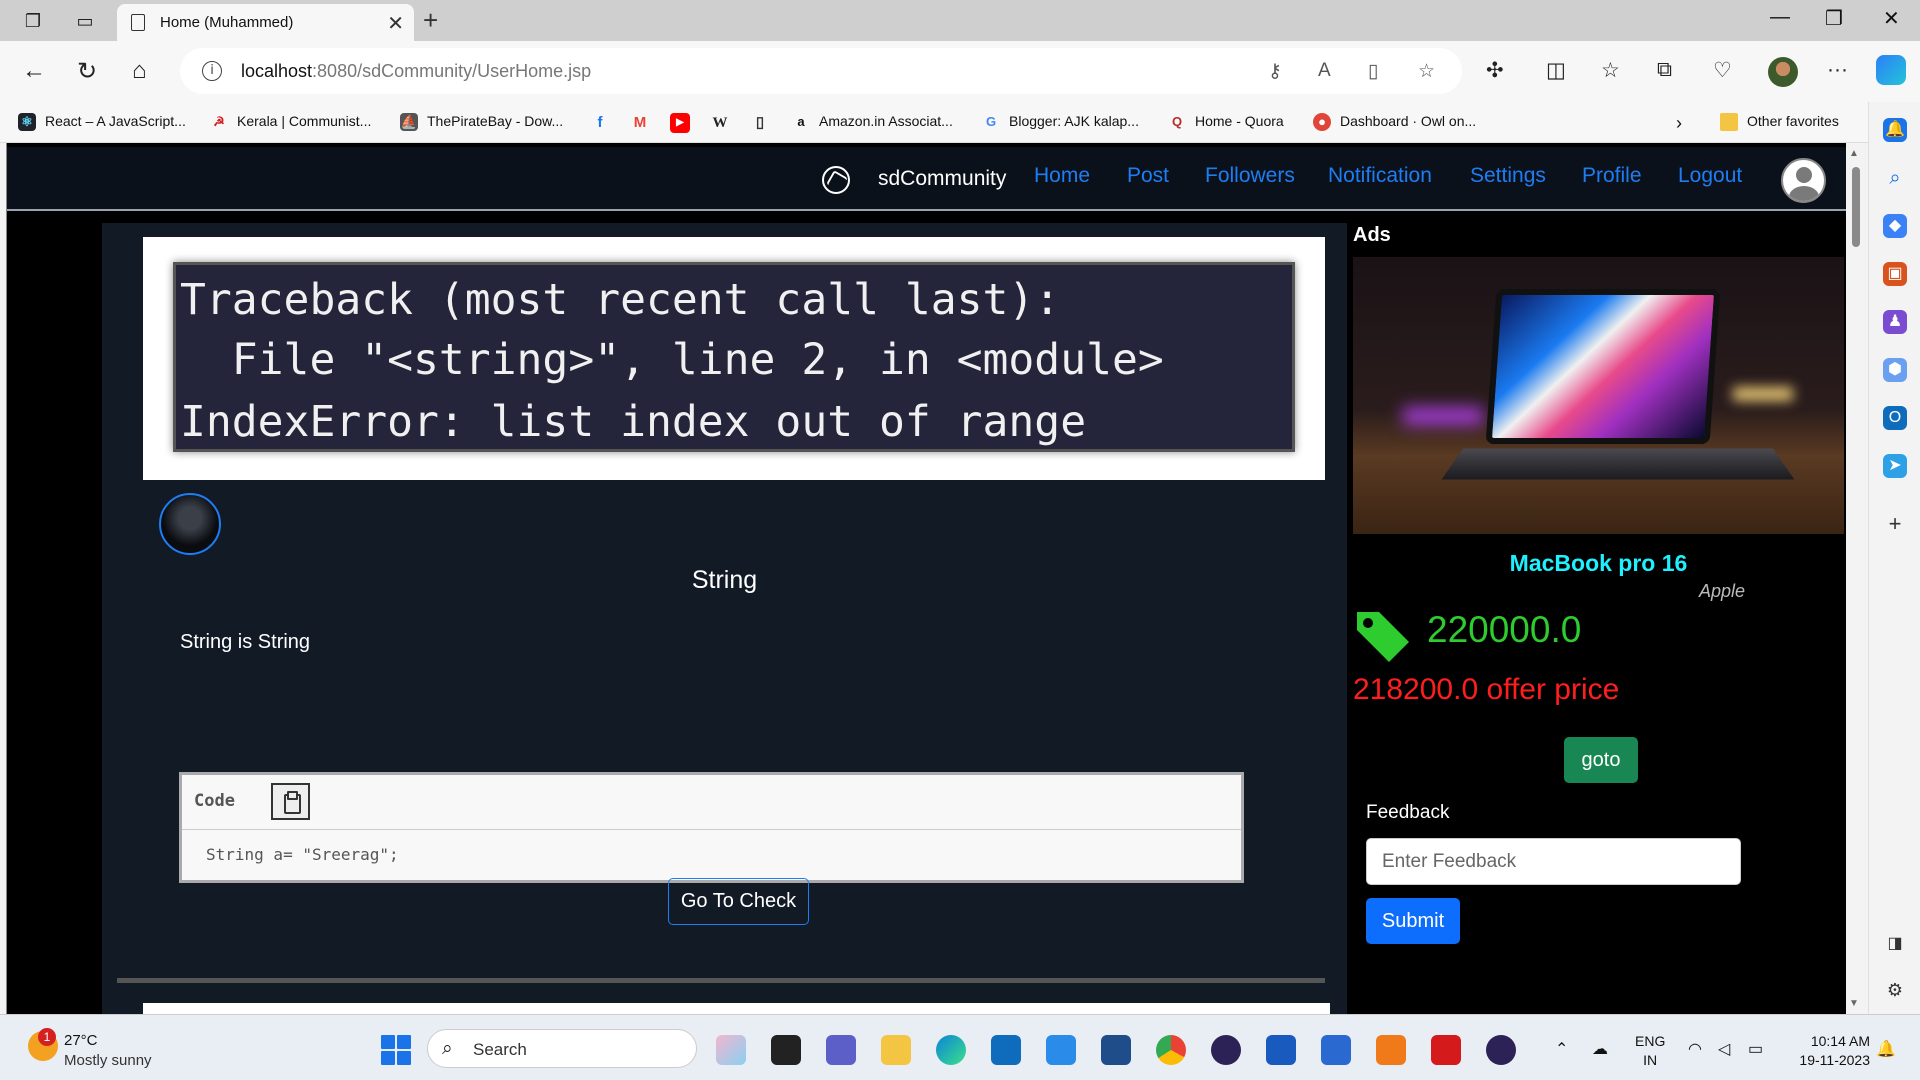 The width and height of the screenshot is (1920, 1080). Describe the element at coordinates (1610, 70) in the screenshot. I see `favorites-icon: ☆` at that location.